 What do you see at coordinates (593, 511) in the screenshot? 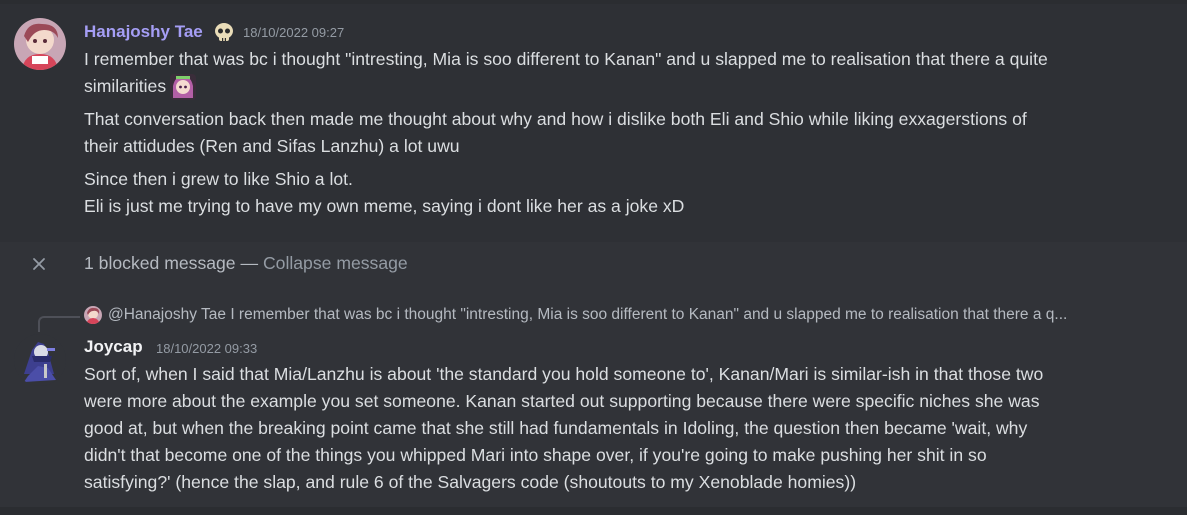
I see `bottom-edge` at bounding box center [593, 511].